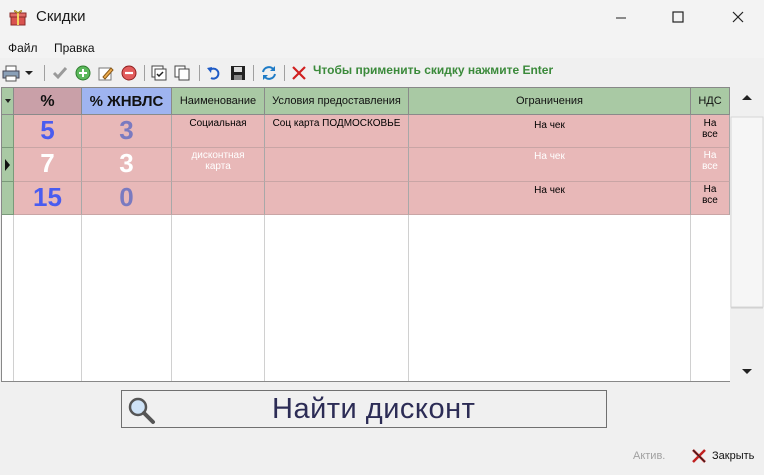 The width and height of the screenshot is (764, 475). What do you see at coordinates (127, 101) in the screenshot?
I see `col-header-zhnvls: % ЖНВЛС` at bounding box center [127, 101].